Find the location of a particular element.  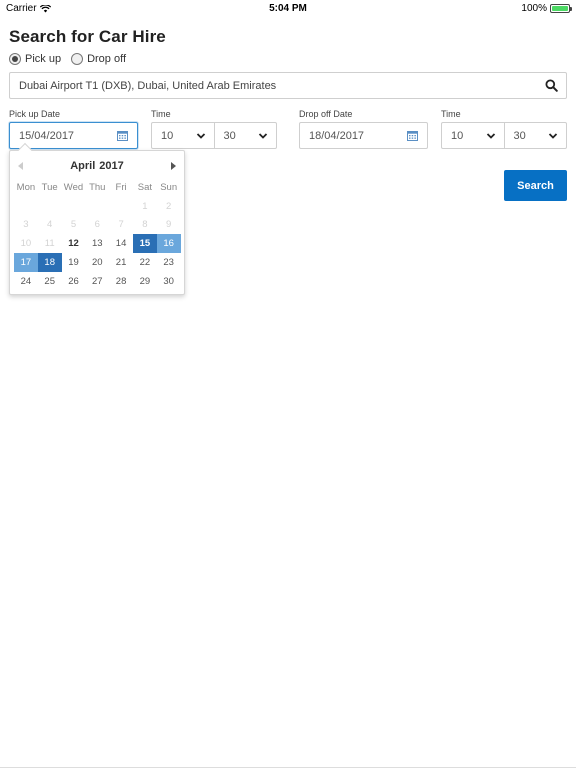

weekday-header: Thu is located at coordinates (97, 187).